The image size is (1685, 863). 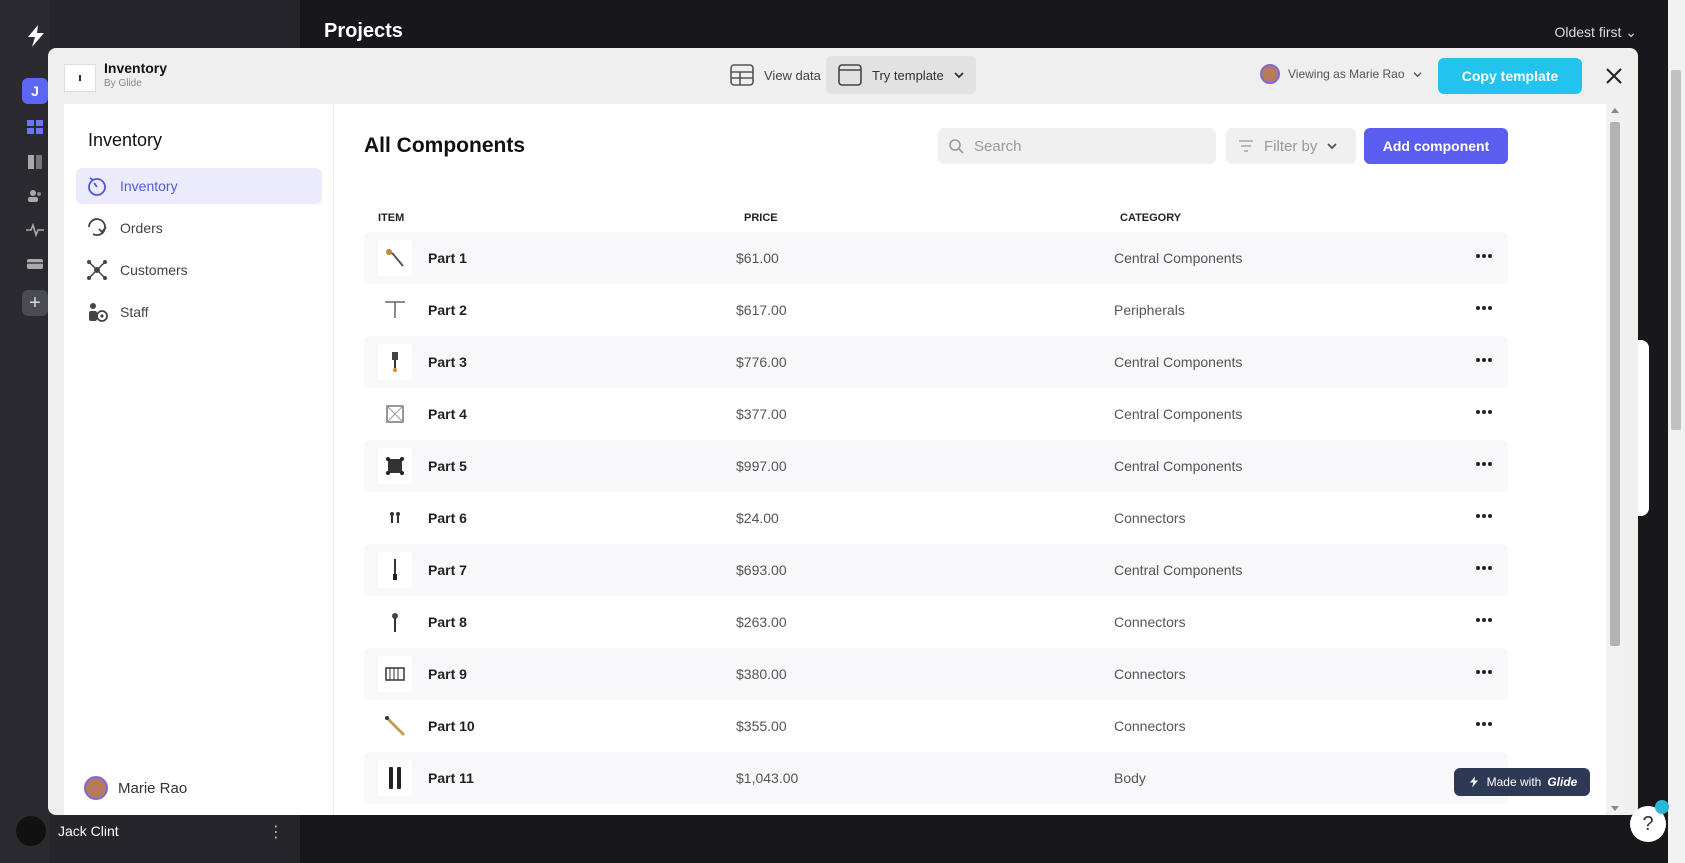 What do you see at coordinates (761, 362) in the screenshot?
I see `part-price: $776.00` at bounding box center [761, 362].